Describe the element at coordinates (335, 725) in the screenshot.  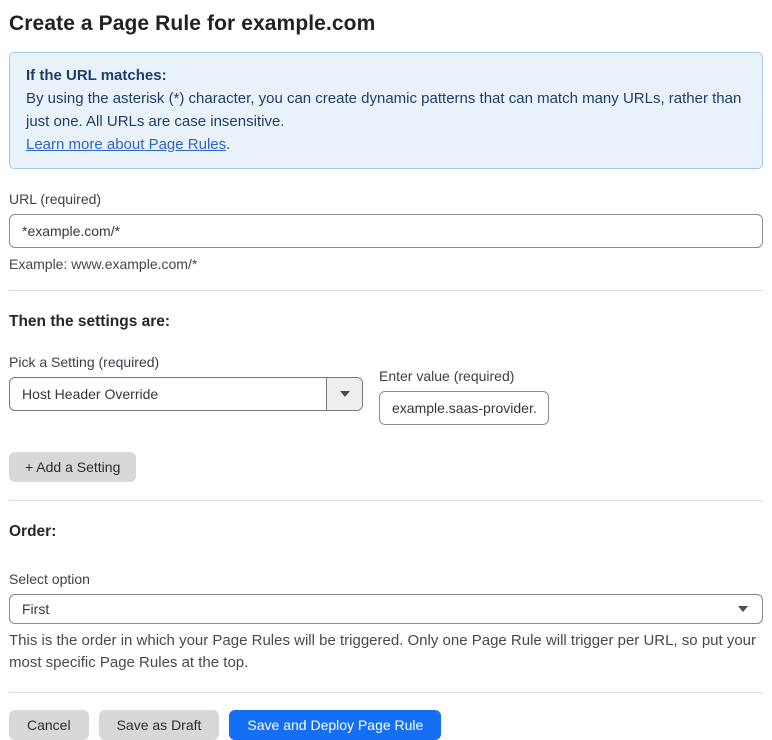
I see `save-and-deploy-button: Save and Deploy Page Rule` at that location.